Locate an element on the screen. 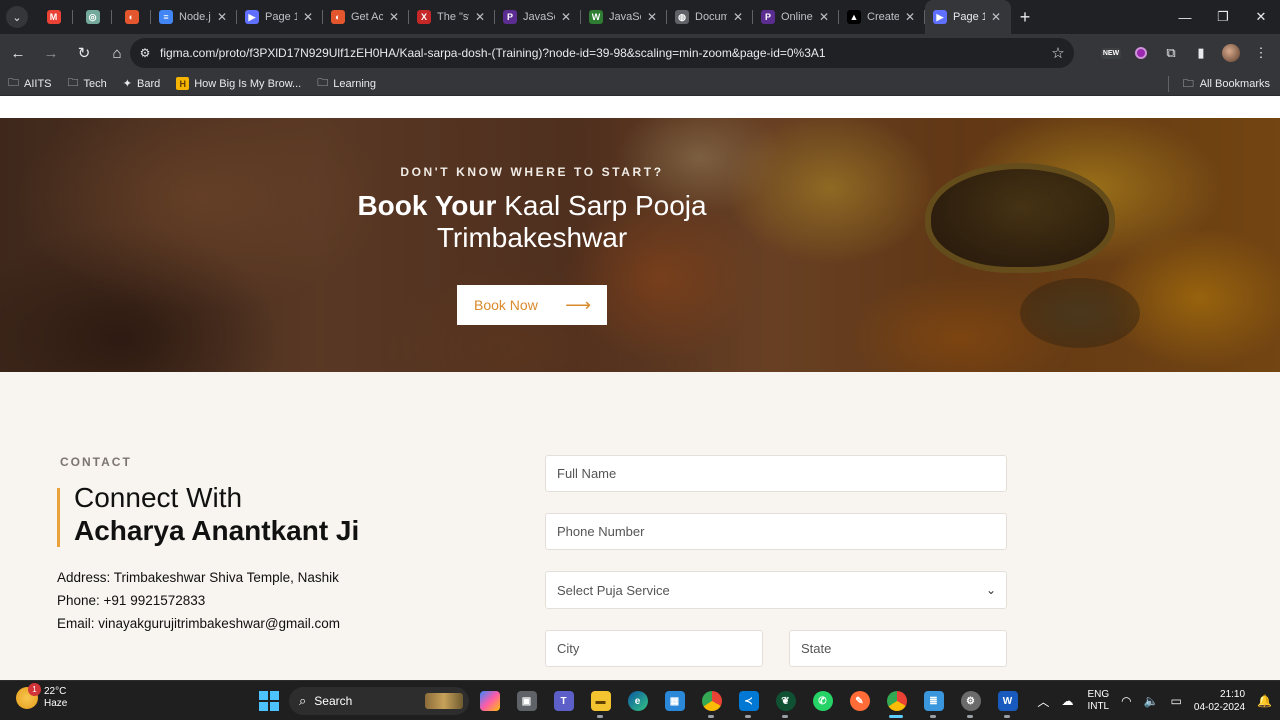 This screenshot has width=1280, height=720. taskbar-apps: ⌕ Search ▣ T ▬ e ▦ ≺ ❦ ✆ ✎ ≣ ⚙ W is located at coordinates (638, 700).